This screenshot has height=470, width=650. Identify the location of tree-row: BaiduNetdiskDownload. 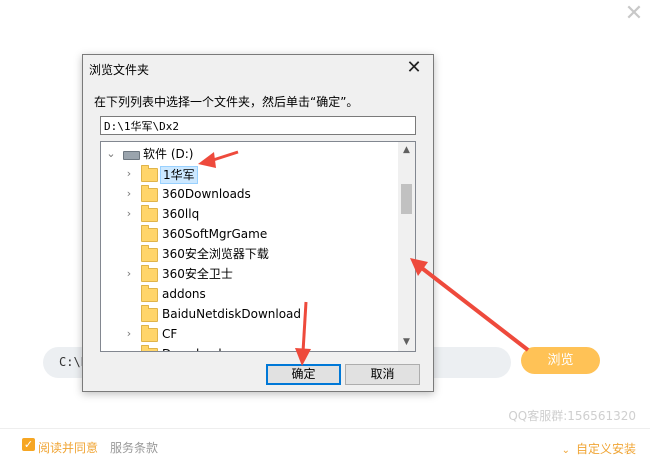
(249, 314).